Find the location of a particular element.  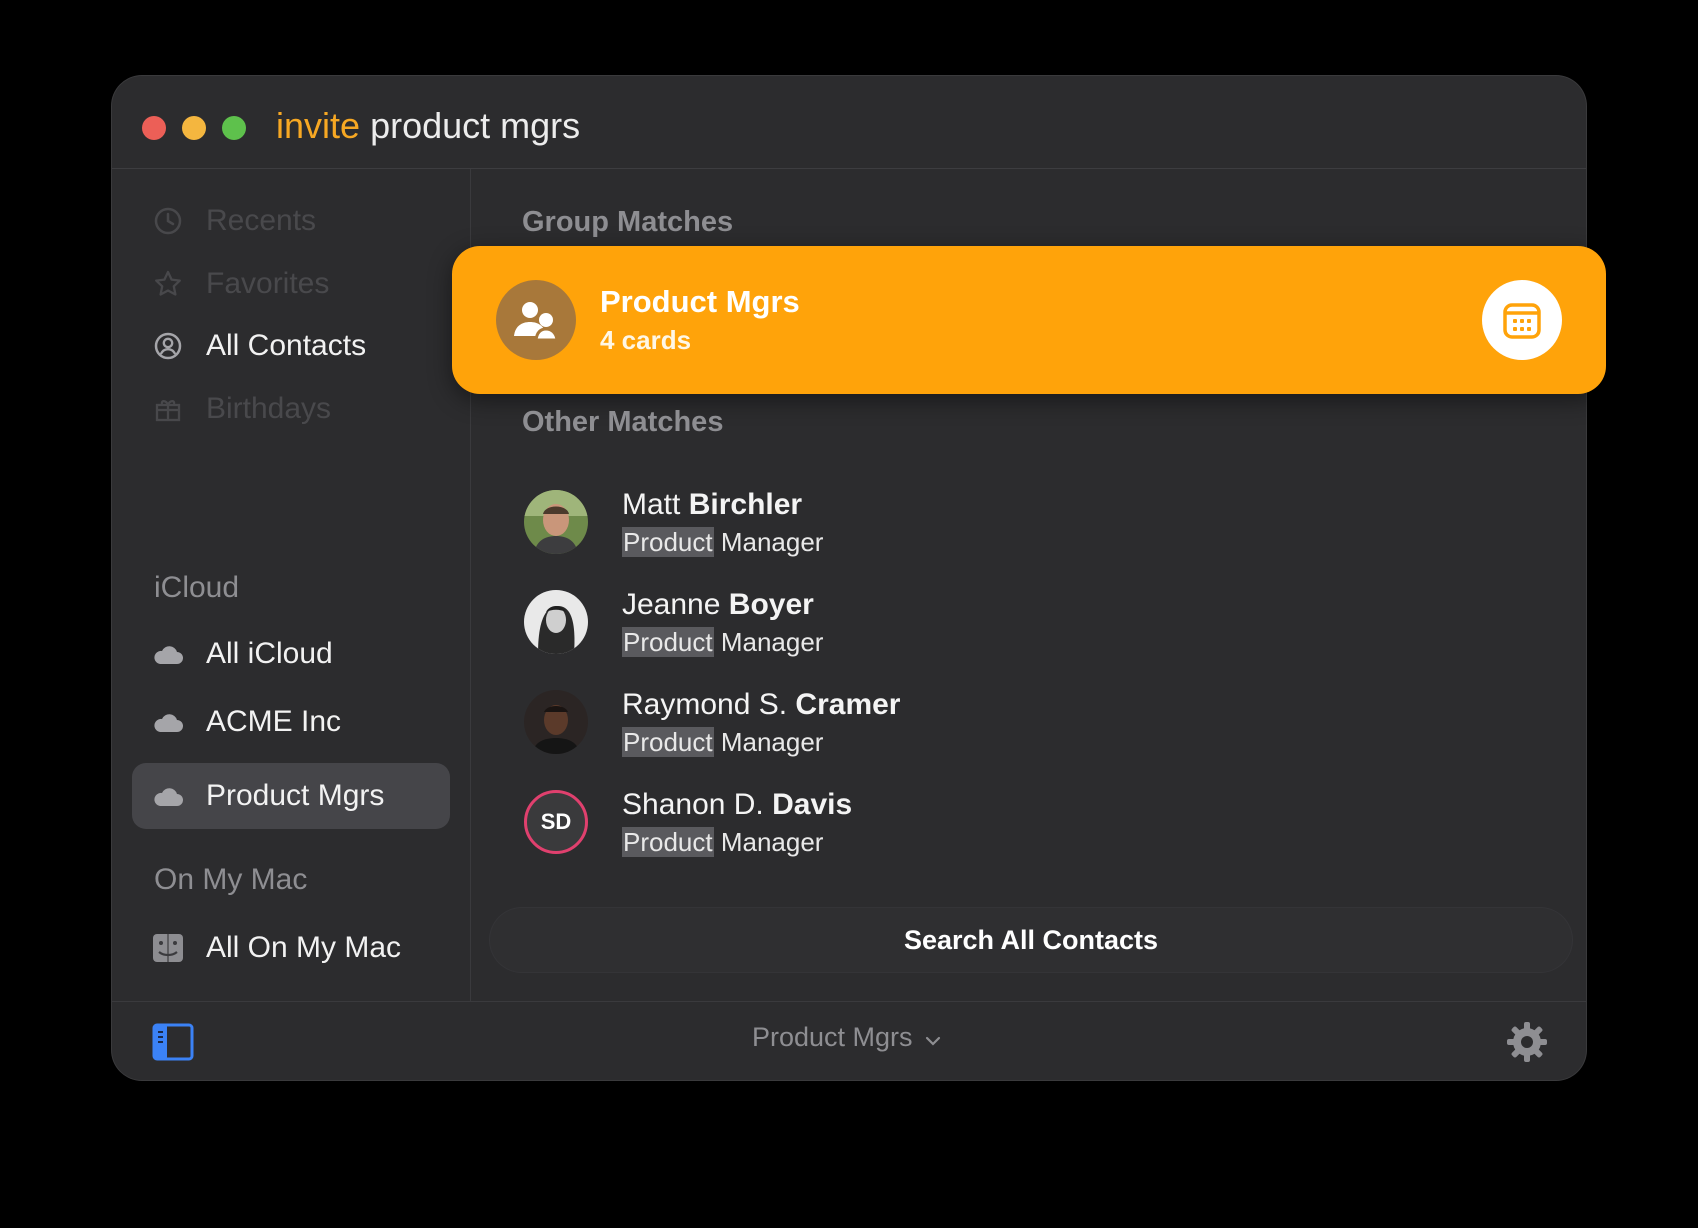

sidebar-item-birthdays: Birthdays is located at coordinates (291, 409).